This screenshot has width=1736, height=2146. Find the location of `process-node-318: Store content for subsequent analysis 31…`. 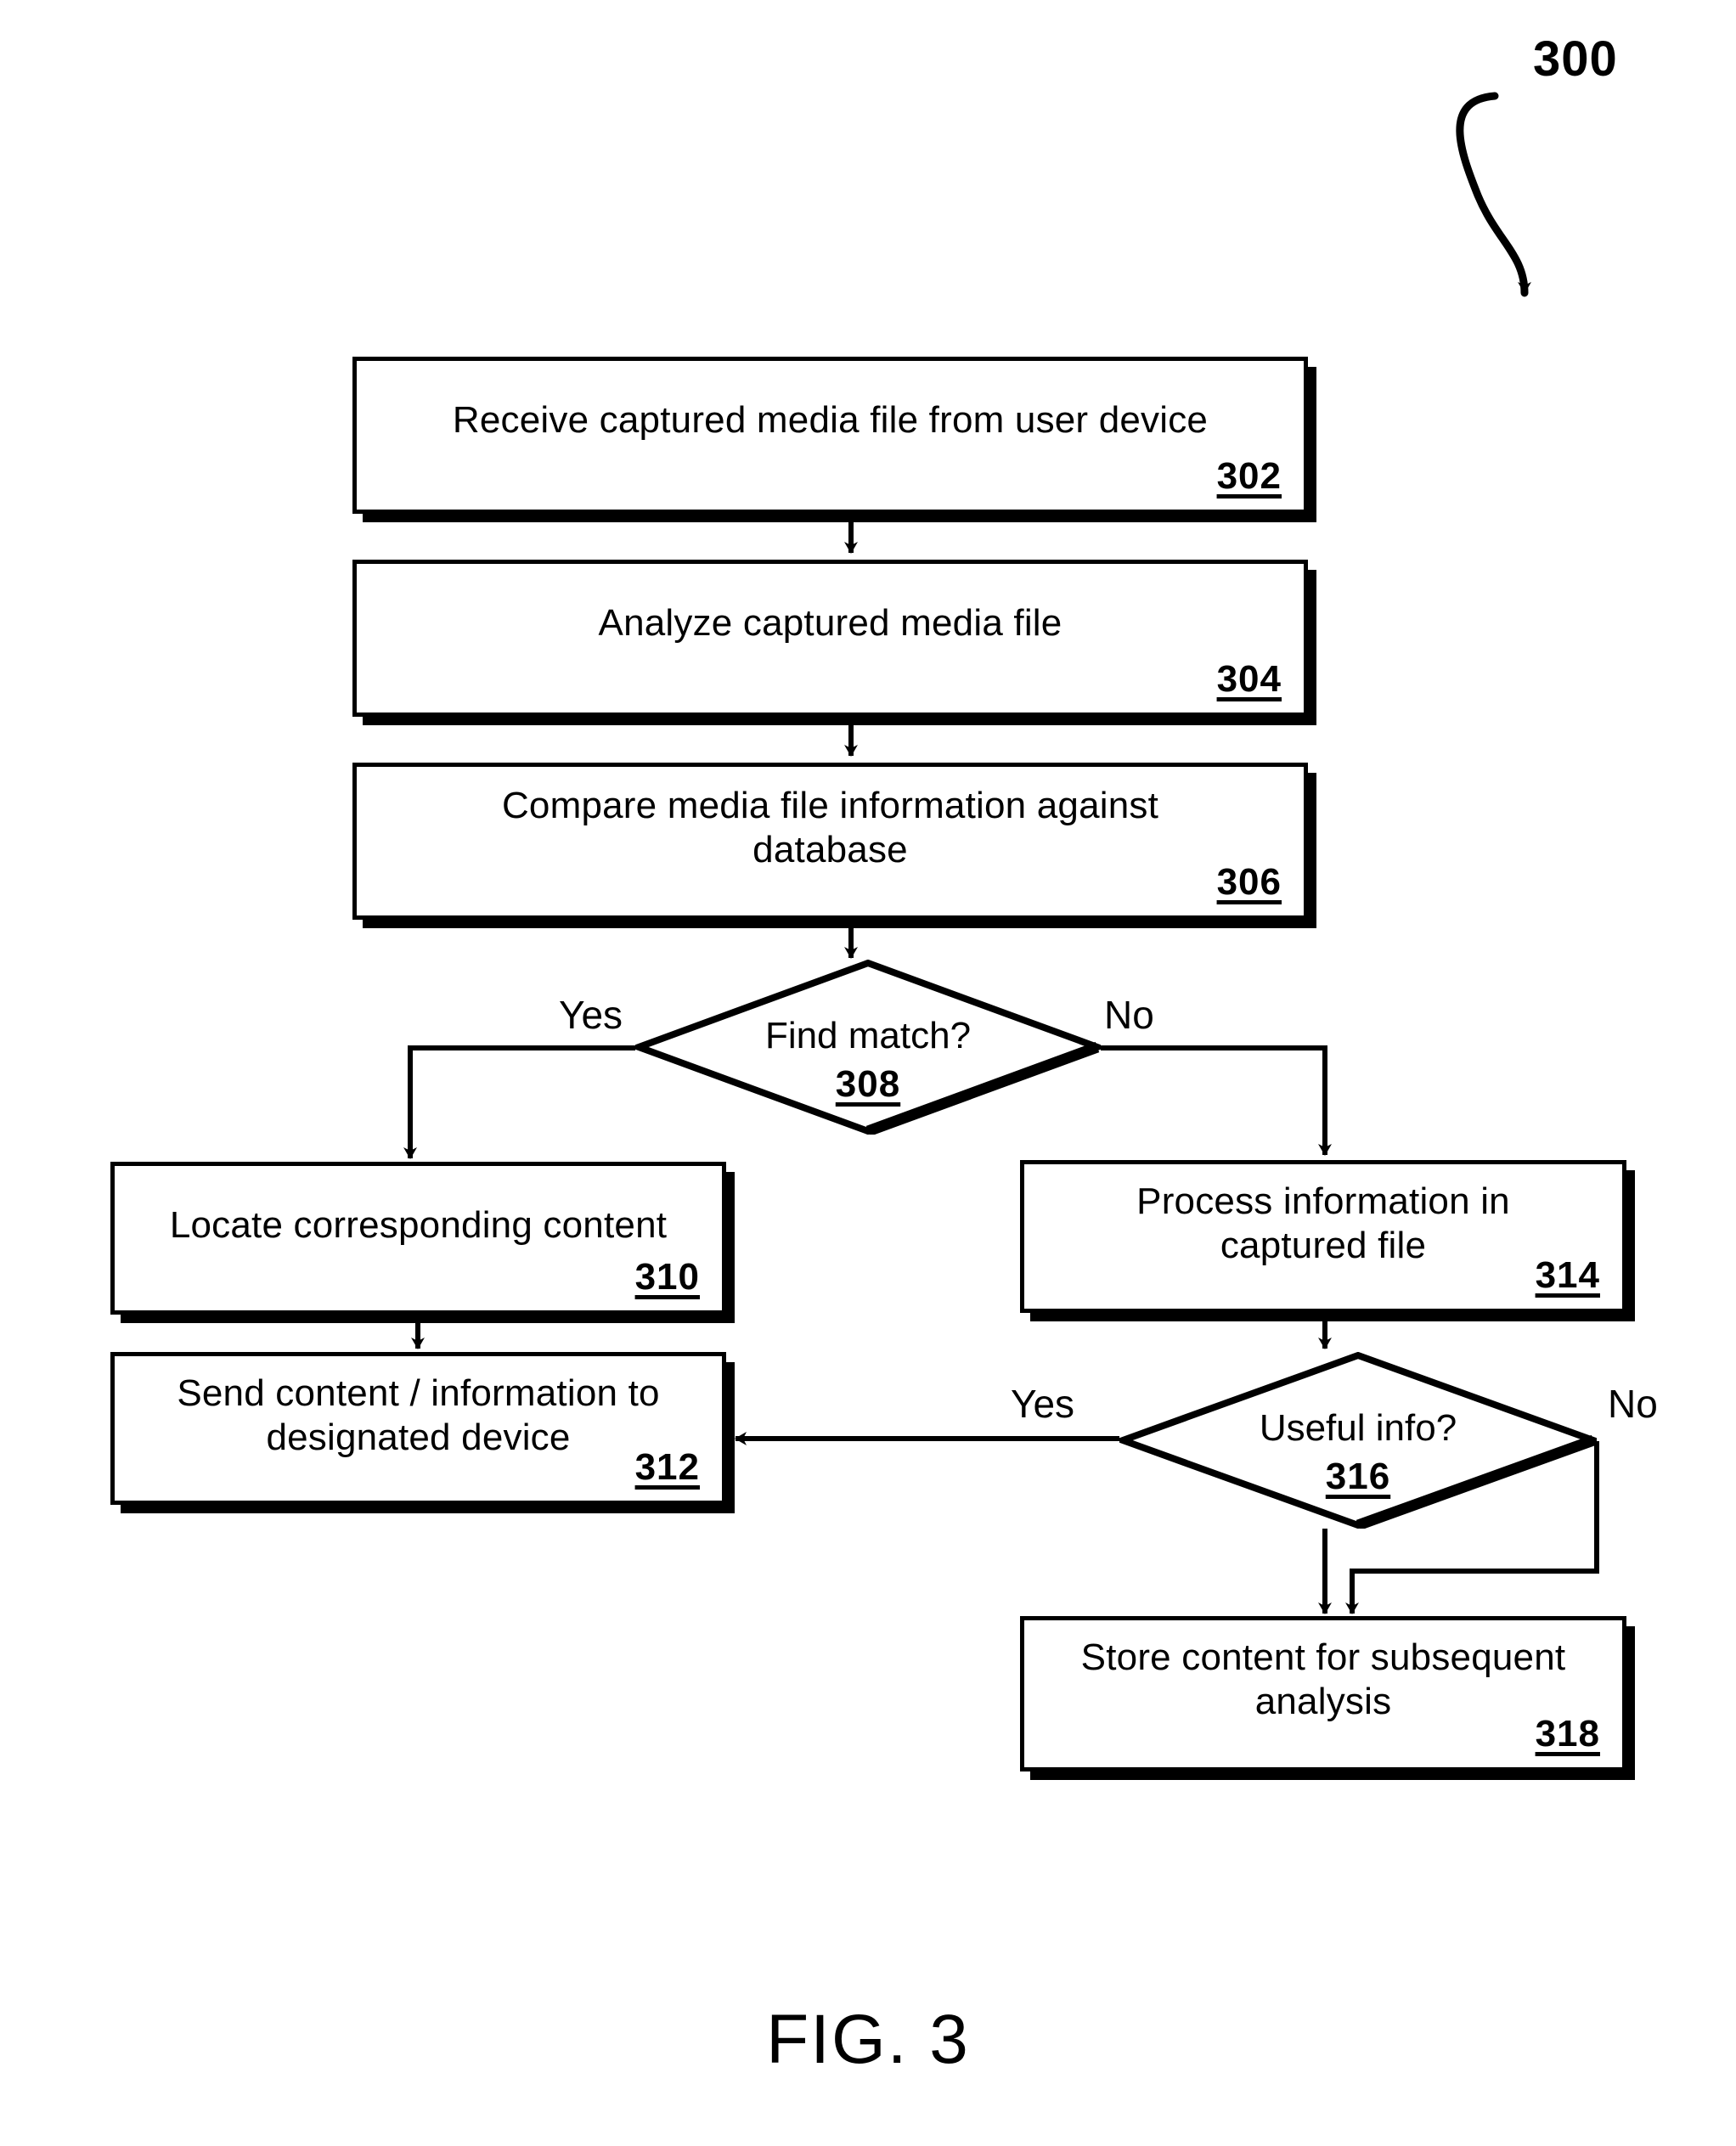

process-node-318: Store content for subsequent analysis 31… is located at coordinates (1323, 1693).